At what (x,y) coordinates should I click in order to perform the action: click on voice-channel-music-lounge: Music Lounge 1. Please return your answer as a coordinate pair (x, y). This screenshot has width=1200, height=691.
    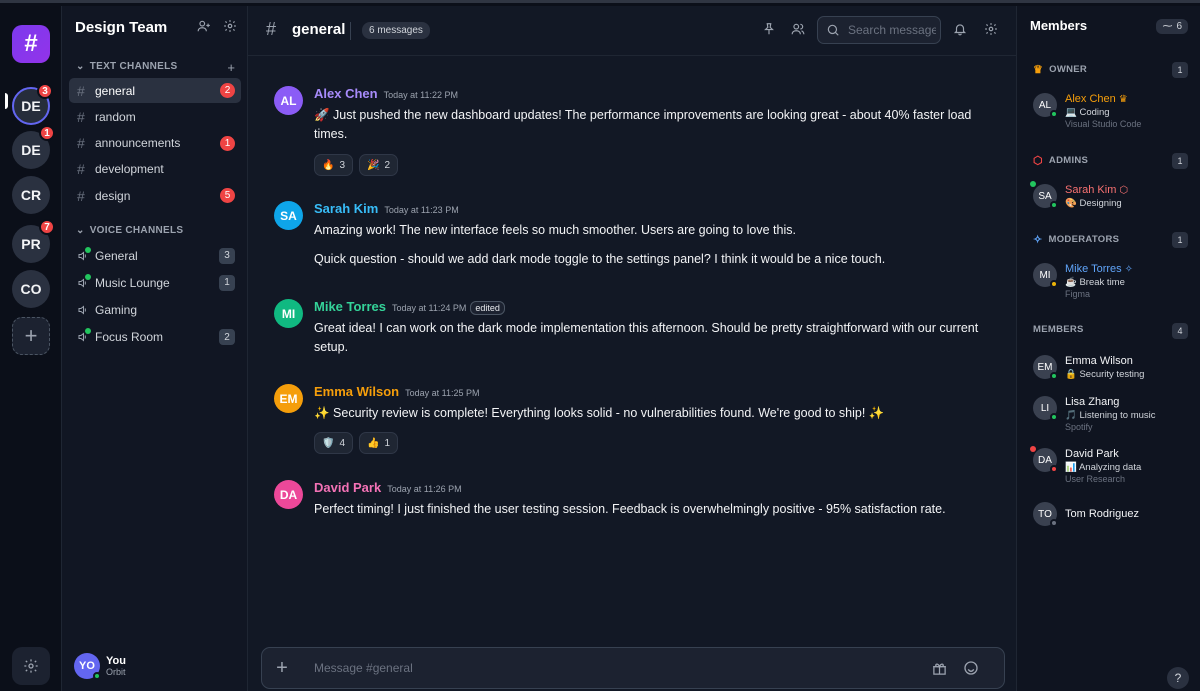
    Looking at the image, I should click on (155, 282).